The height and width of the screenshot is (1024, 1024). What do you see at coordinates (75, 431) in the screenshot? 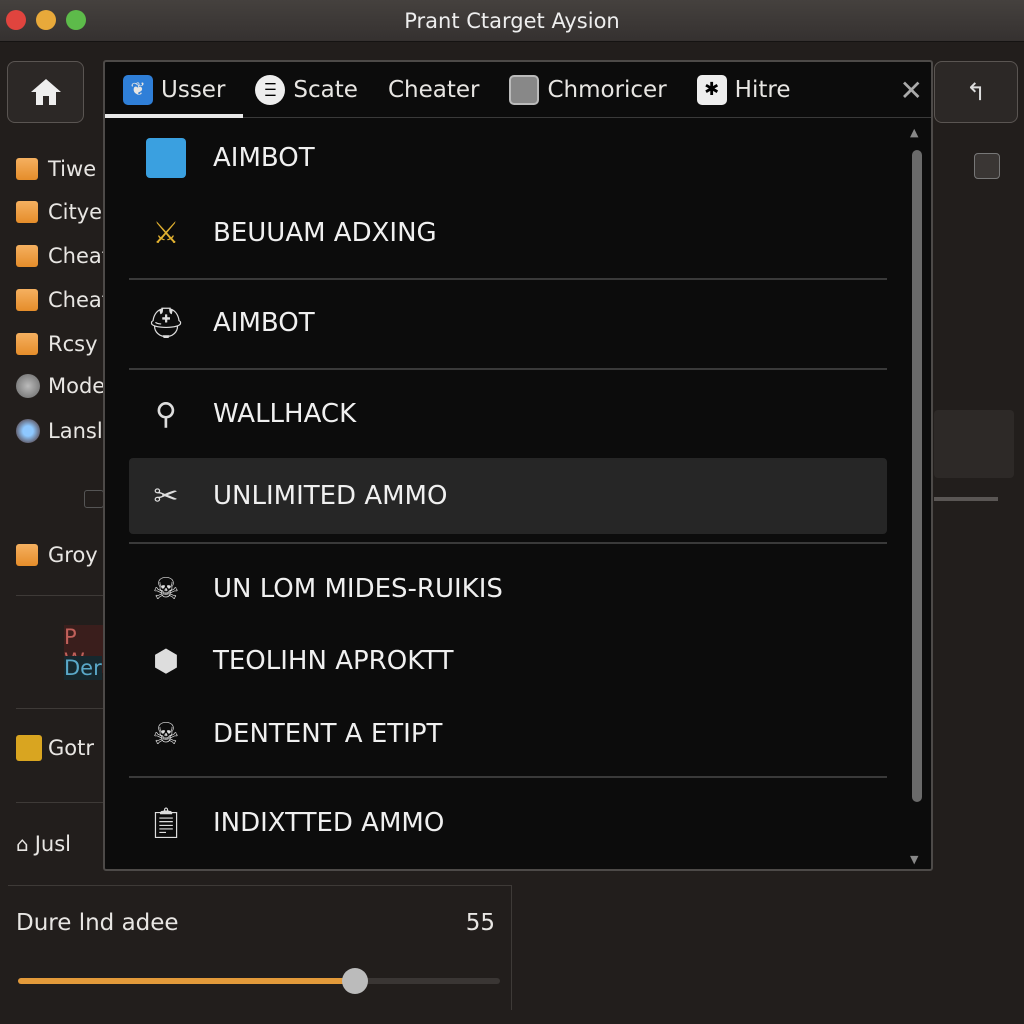
I see `sidebar-label: Lansl` at bounding box center [75, 431].